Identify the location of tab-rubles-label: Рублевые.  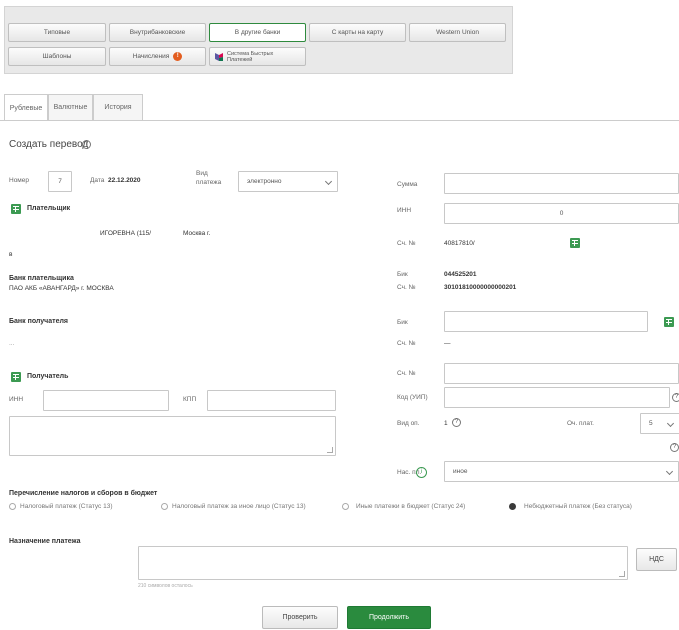
(26, 108).